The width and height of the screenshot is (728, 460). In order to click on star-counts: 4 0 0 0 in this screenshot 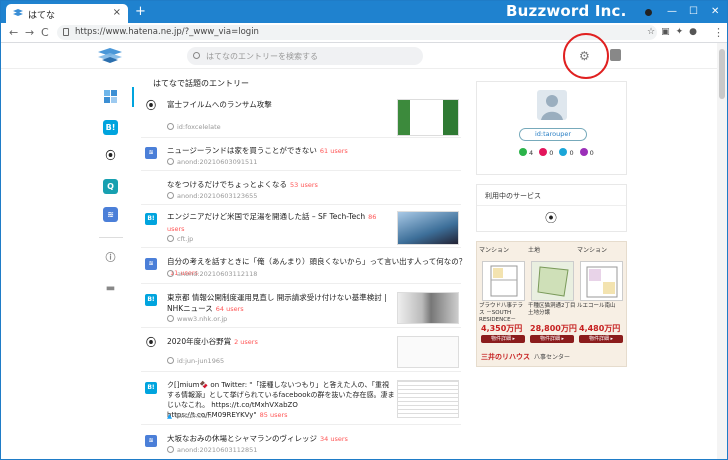, I will do `click(554, 152)`.